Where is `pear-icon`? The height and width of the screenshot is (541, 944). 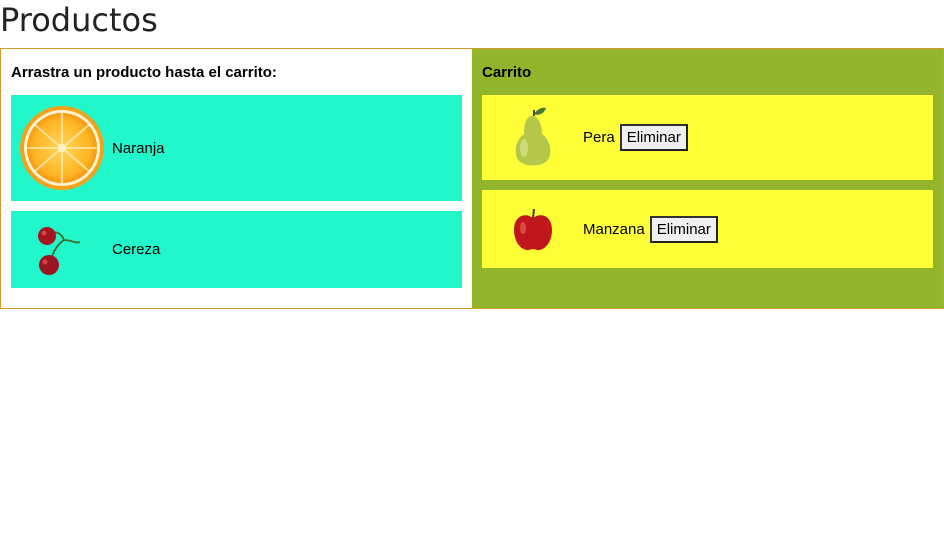 pear-icon is located at coordinates (532, 137).